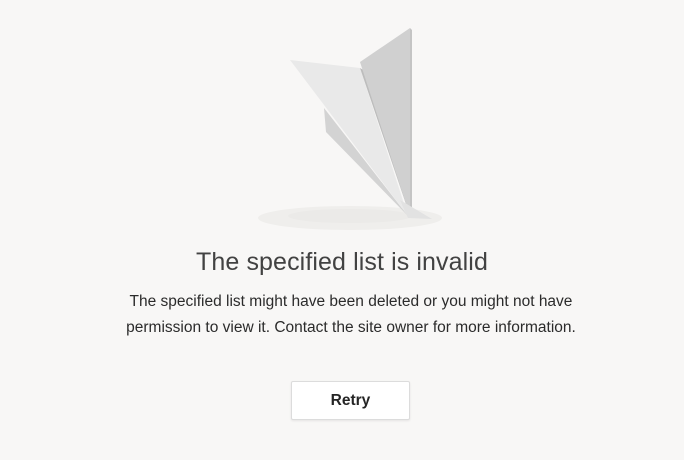 Image resolution: width=684 pixels, height=460 pixels. I want to click on paper-plane-icon, so click(350, 129).